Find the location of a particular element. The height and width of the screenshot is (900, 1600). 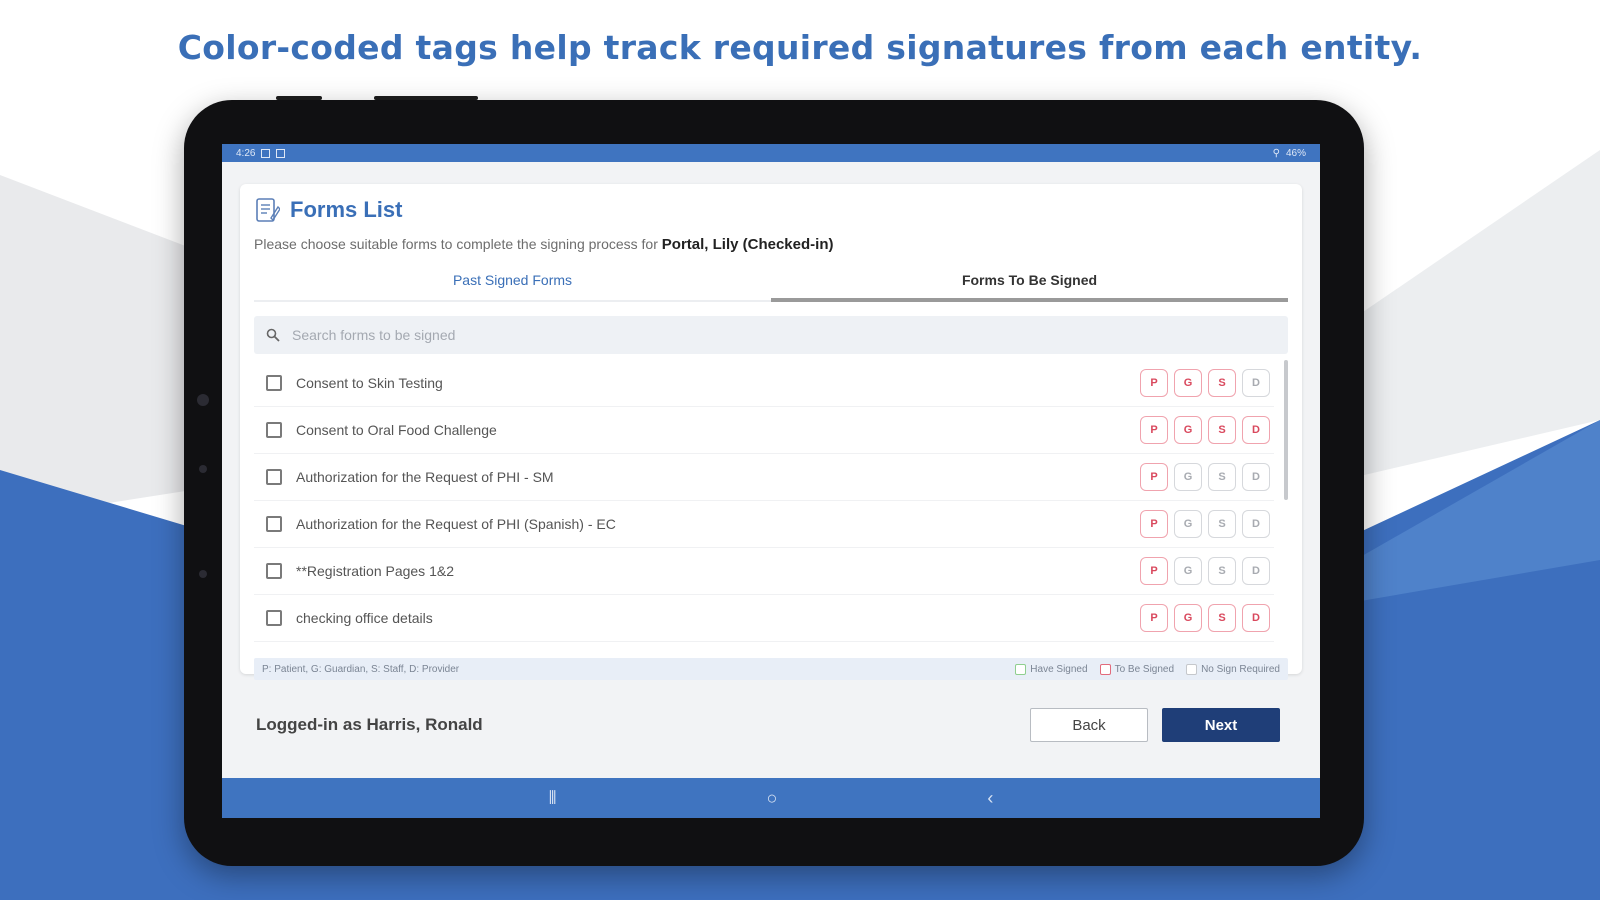

page-title-text: Forms List is located at coordinates (346, 209).